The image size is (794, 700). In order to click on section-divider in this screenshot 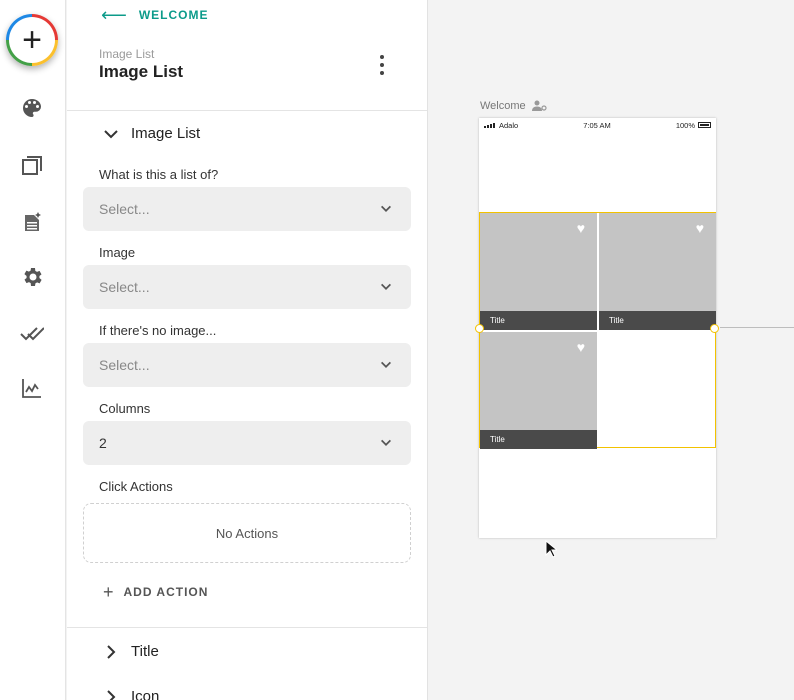, I will do `click(247, 627)`.